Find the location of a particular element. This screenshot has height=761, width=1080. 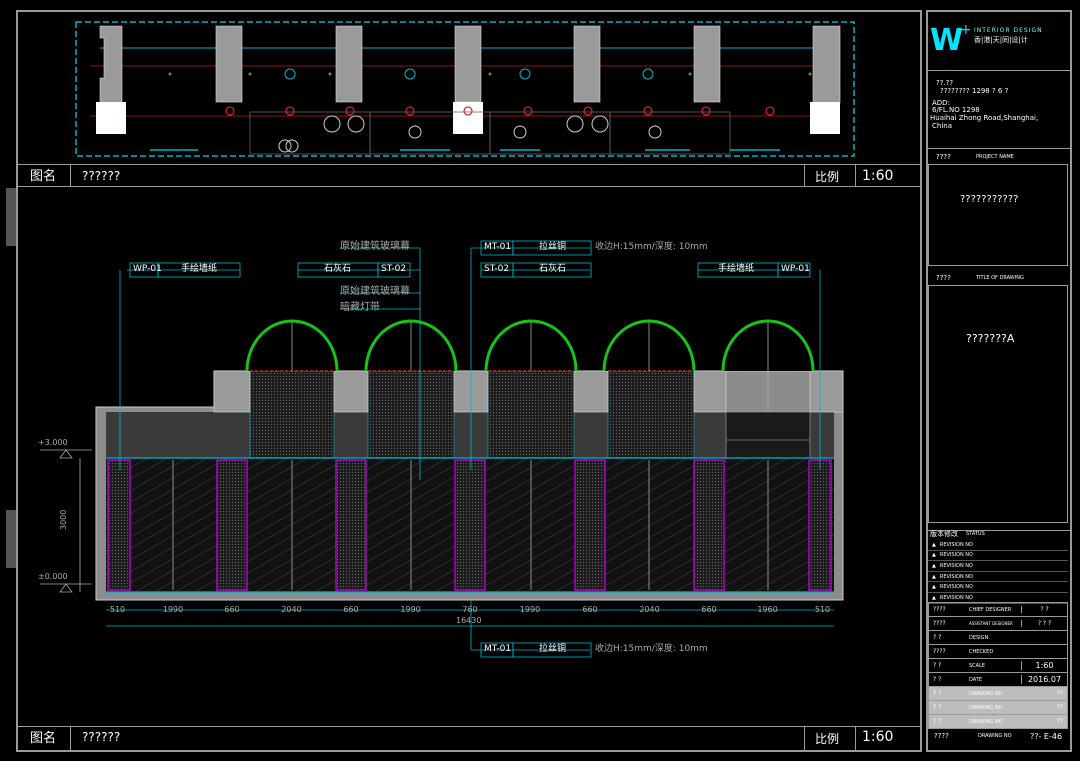

project-label-en: PROJECT NAME is located at coordinates (995, 157).